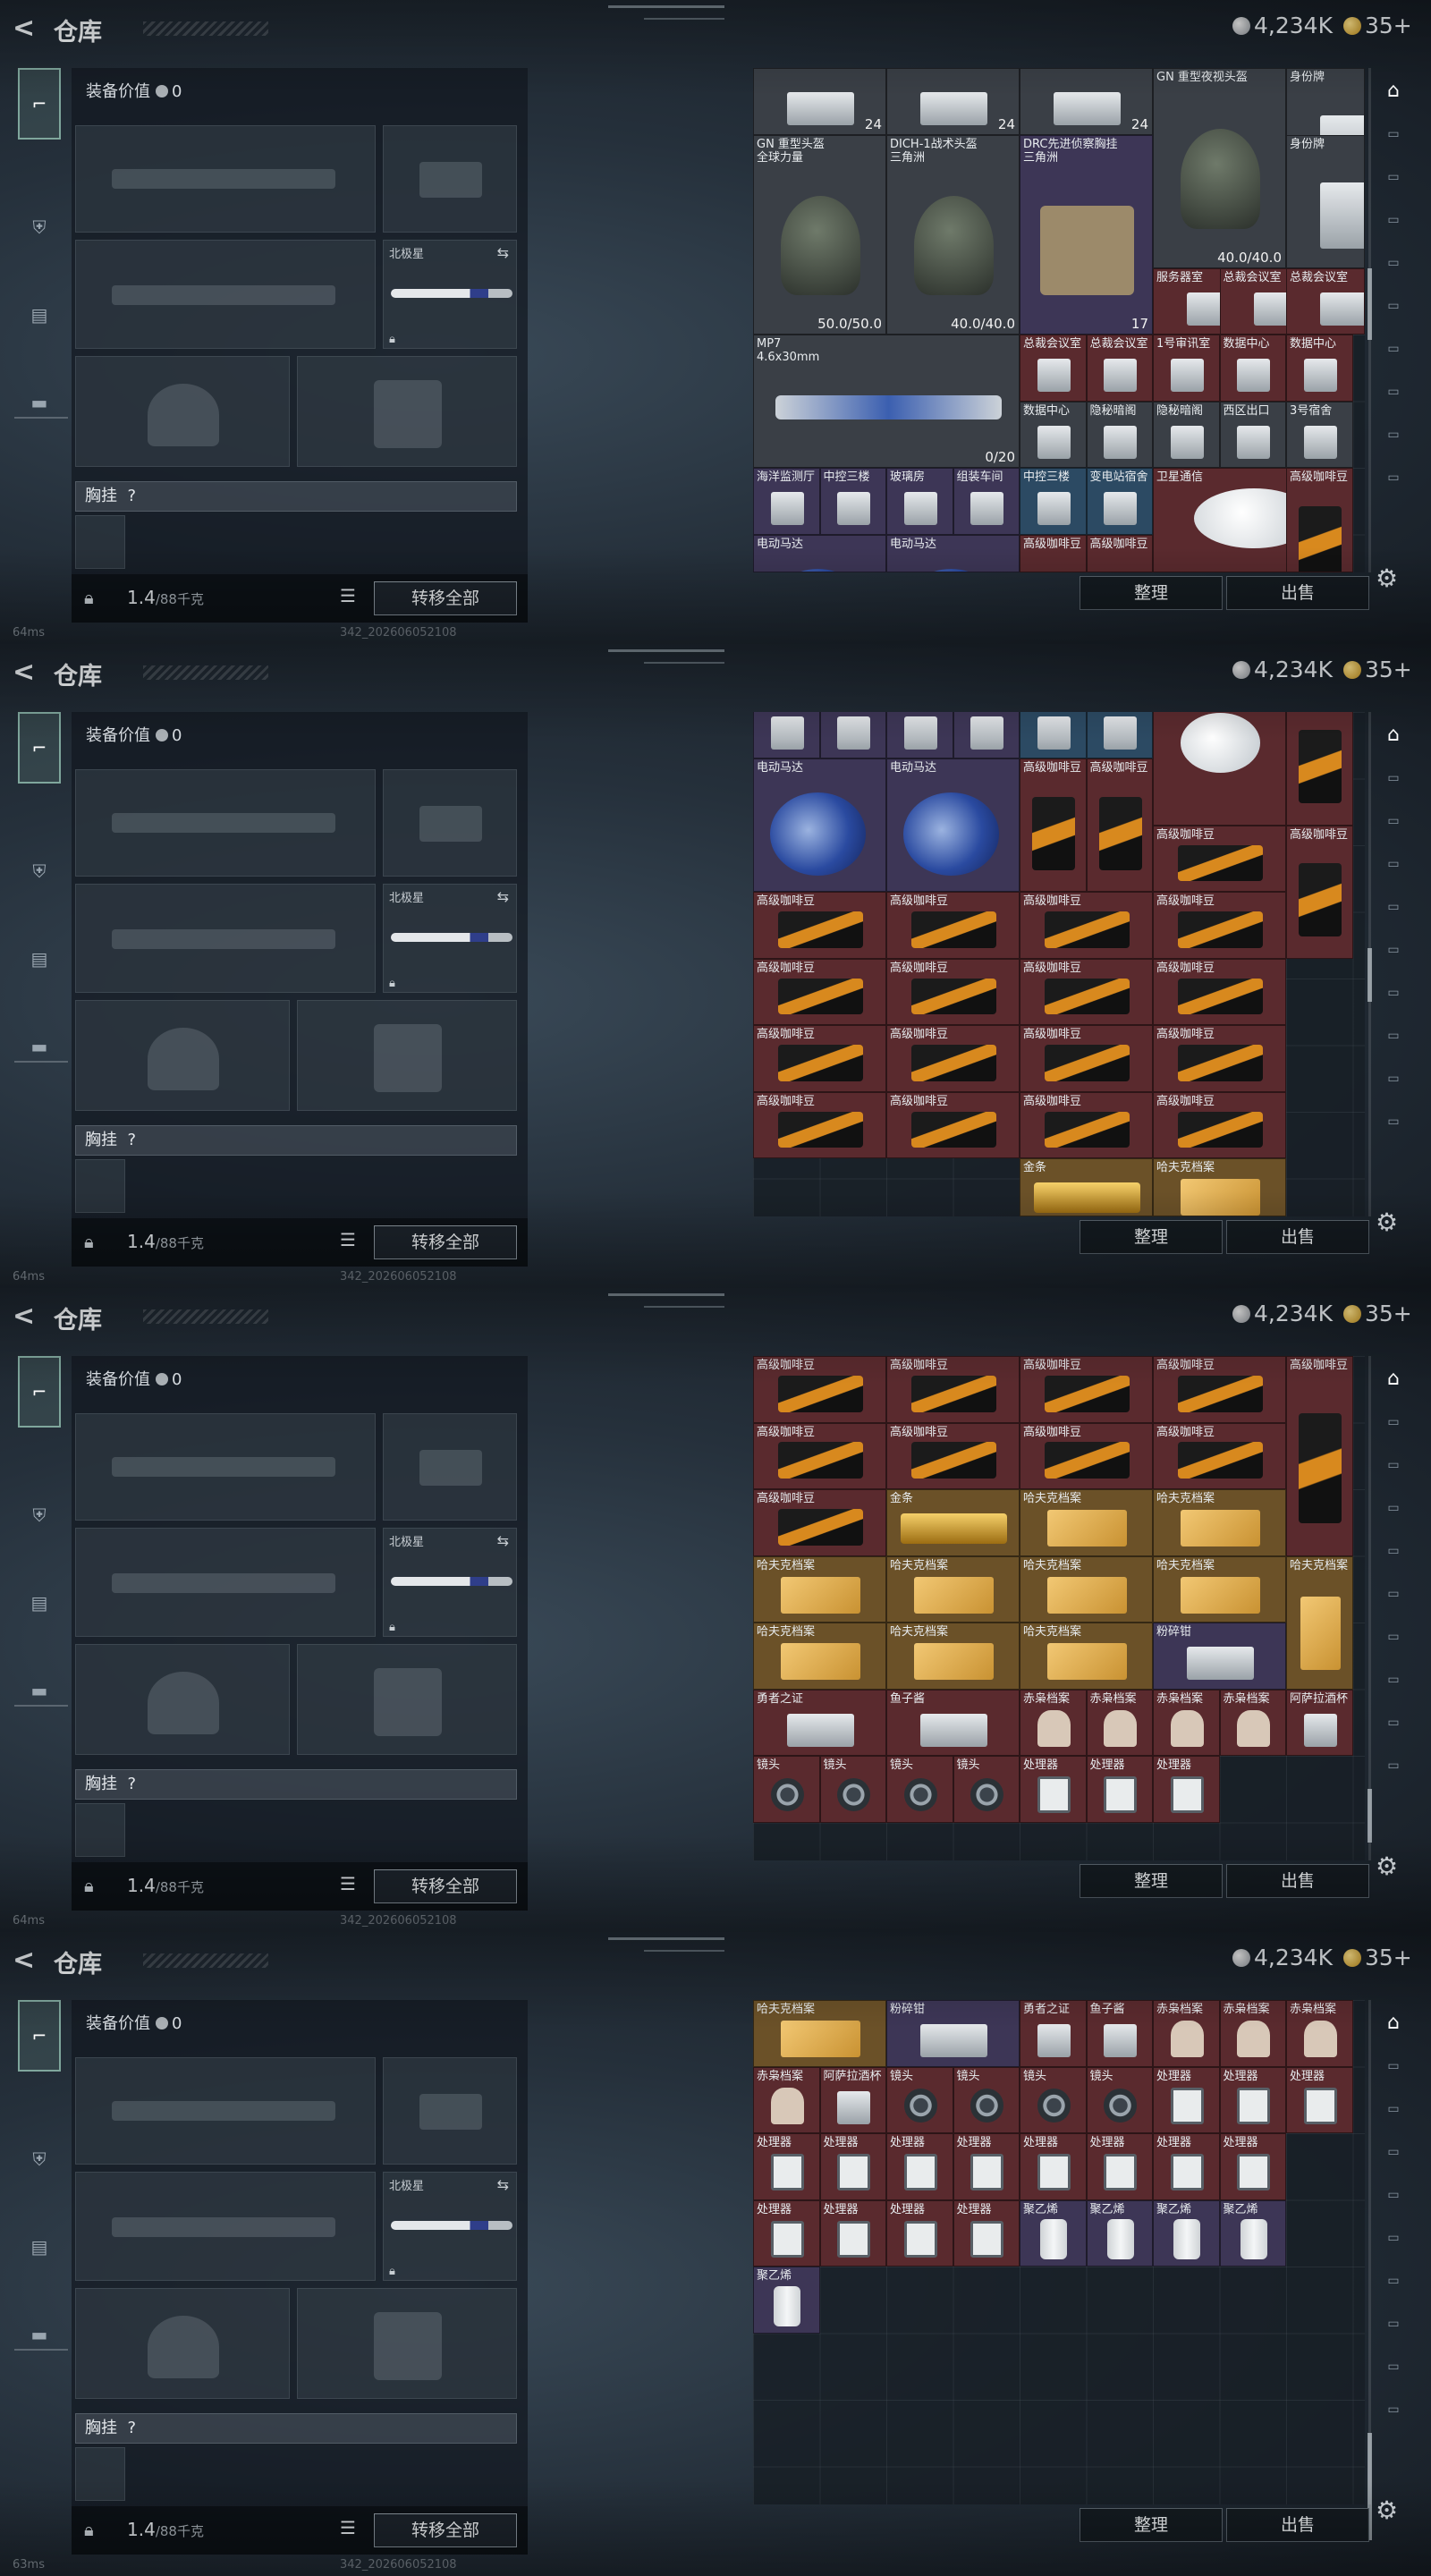  What do you see at coordinates (1220, 769) in the screenshot?
I see `stash-item: 卫星通信` at bounding box center [1220, 769].